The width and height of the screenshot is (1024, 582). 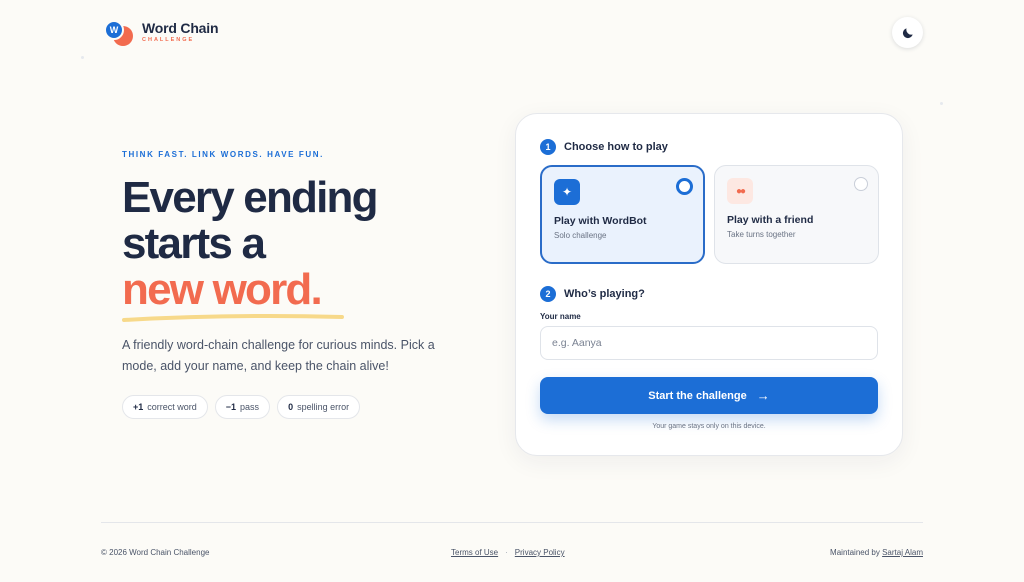 What do you see at coordinates (697, 395) in the screenshot?
I see `start-button-label: Start the challenge` at bounding box center [697, 395].